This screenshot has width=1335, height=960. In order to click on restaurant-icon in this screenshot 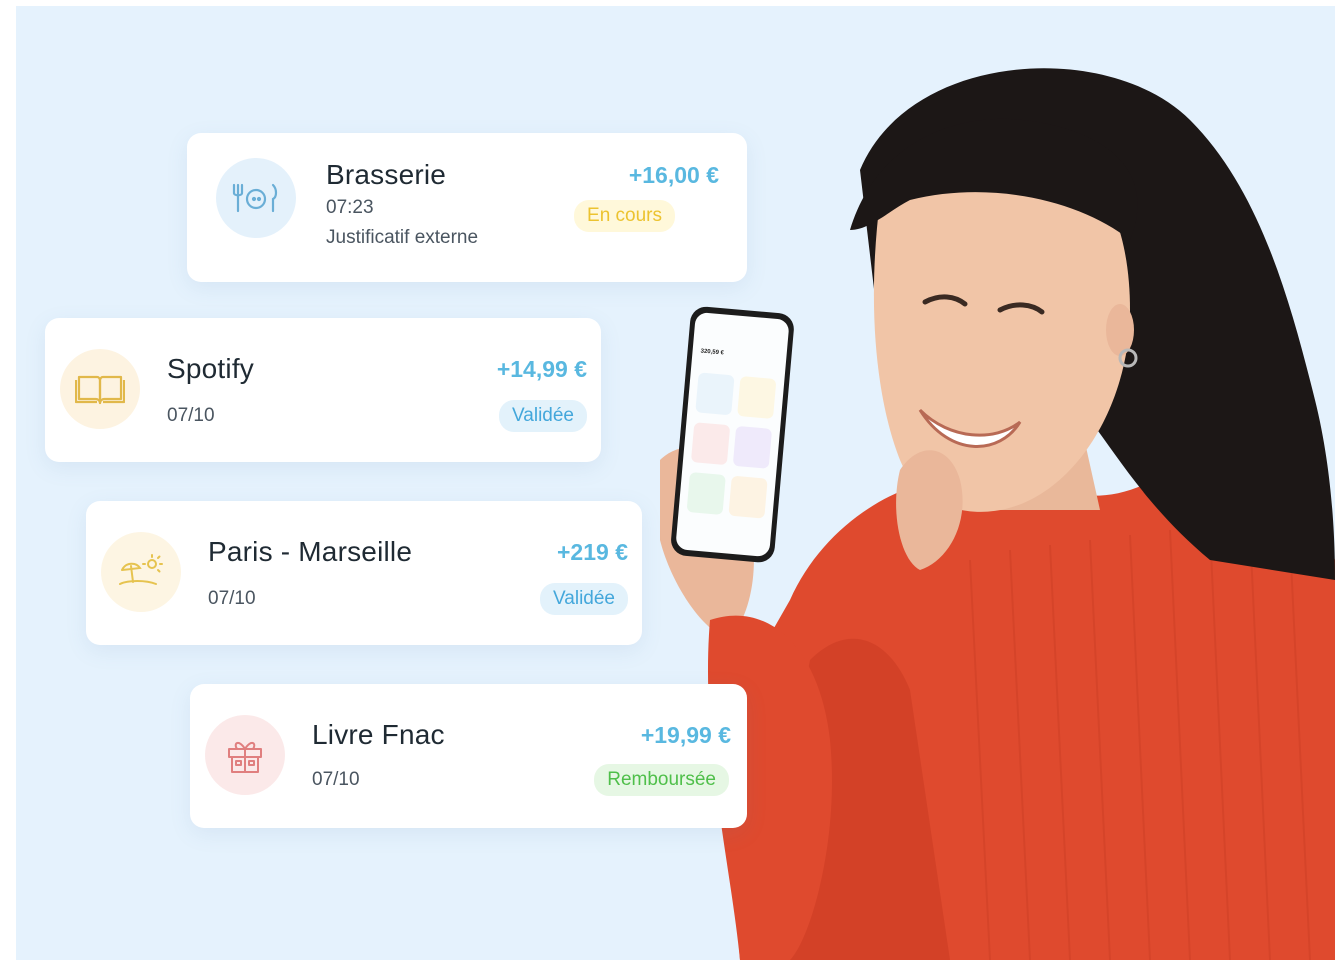, I will do `click(255, 198)`.